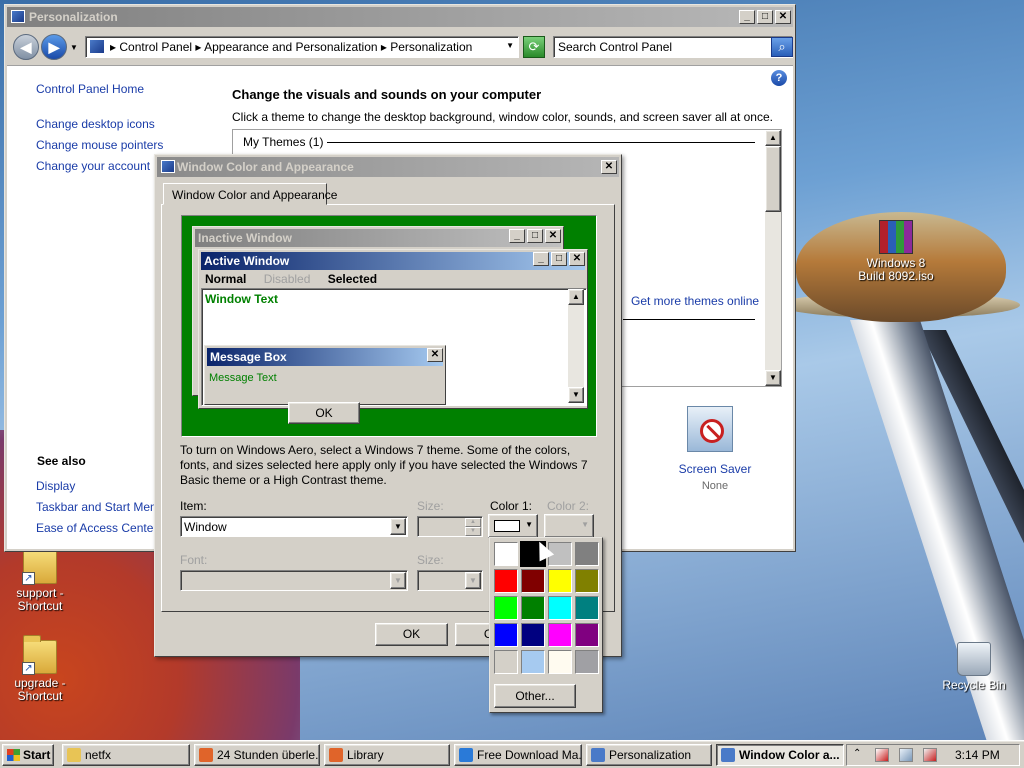 The height and width of the screenshot is (768, 1024). Describe the element at coordinates (673, 47) in the screenshot. I see `search-input: Search Control Panel` at that location.